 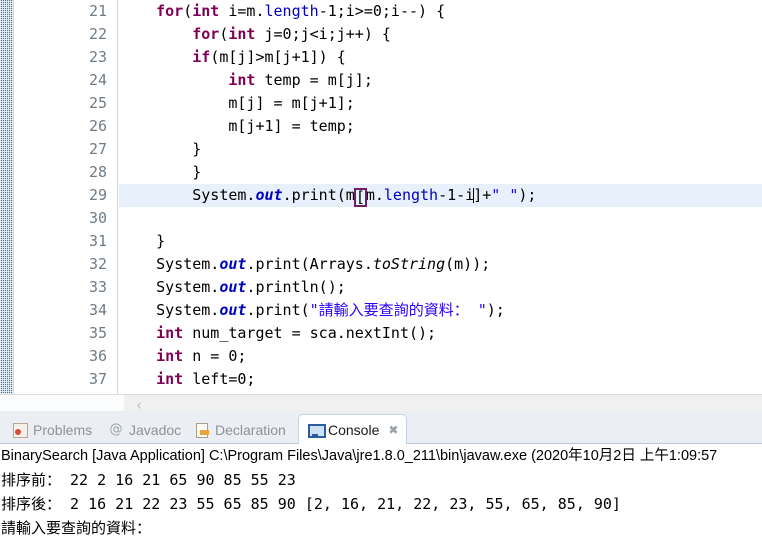 I want to click on tab-declaration: Declaration, so click(x=240, y=429).